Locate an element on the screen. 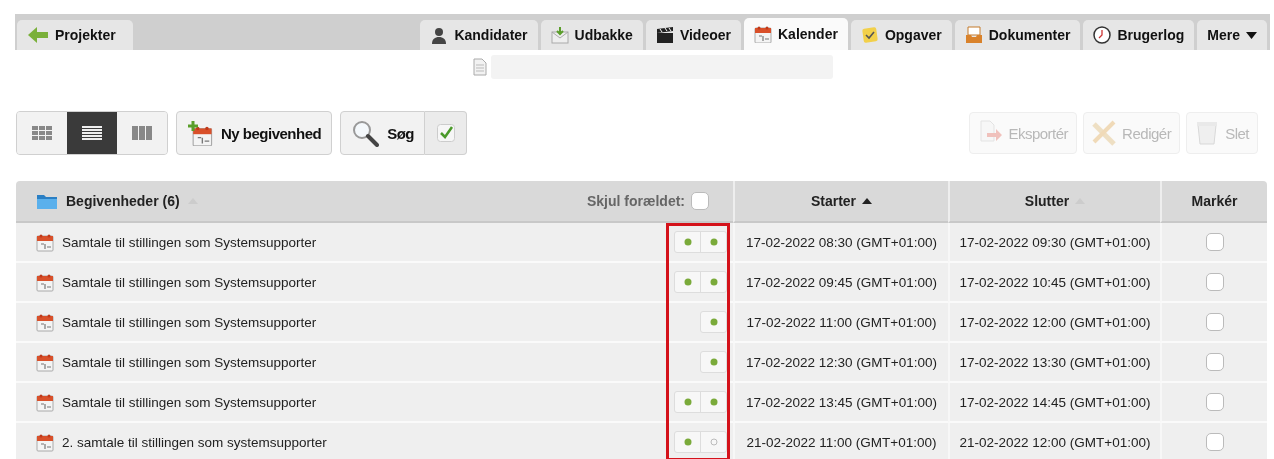 The height and width of the screenshot is (459, 1274). header-label: Begivenheder (6) is located at coordinates (123, 201).